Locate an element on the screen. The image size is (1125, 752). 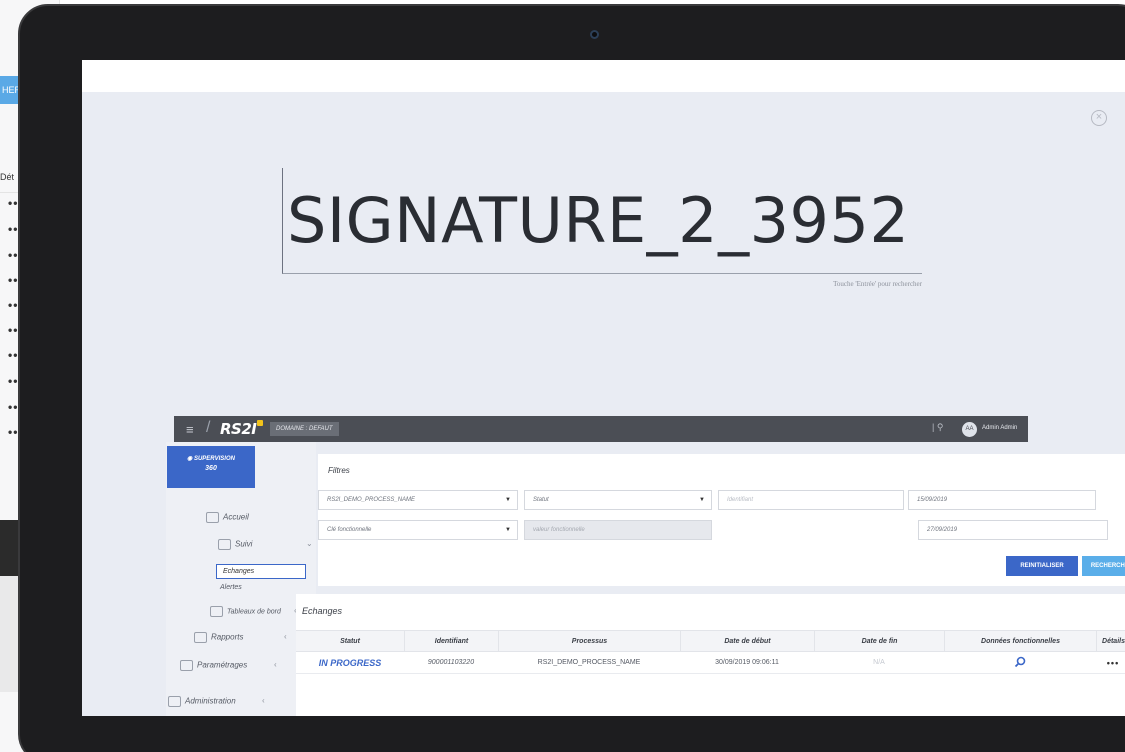
sidebar-item-label: Accueil is located at coordinates (236, 517).